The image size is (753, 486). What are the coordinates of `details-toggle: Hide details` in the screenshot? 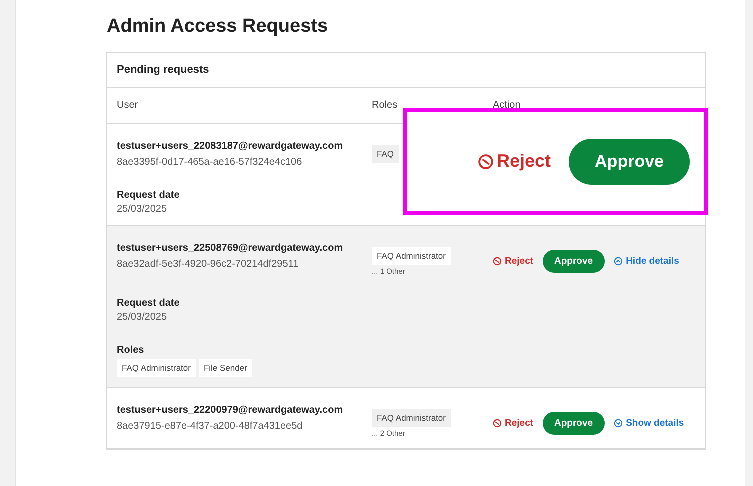 It's located at (647, 261).